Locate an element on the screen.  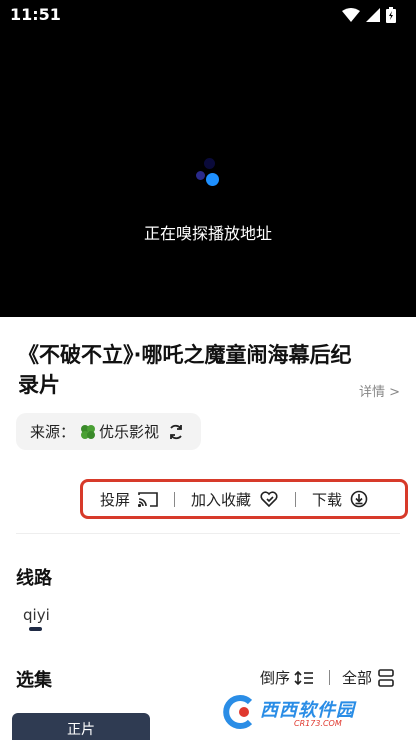
divider is located at coordinates (208, 533).